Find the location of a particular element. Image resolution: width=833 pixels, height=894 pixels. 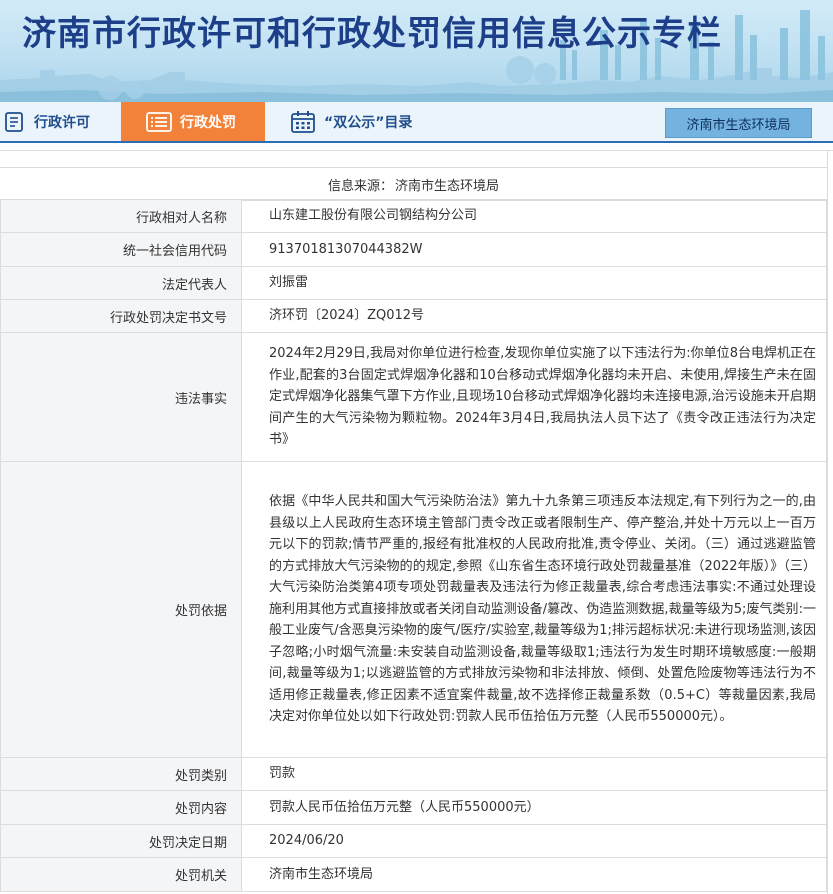

table-row: 处罚类别 罚款 is located at coordinates (413, 774).